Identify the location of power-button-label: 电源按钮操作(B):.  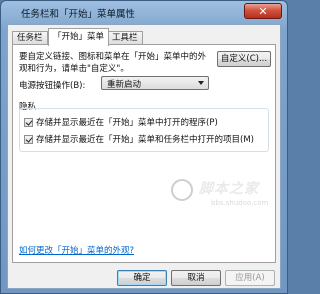
(52, 86).